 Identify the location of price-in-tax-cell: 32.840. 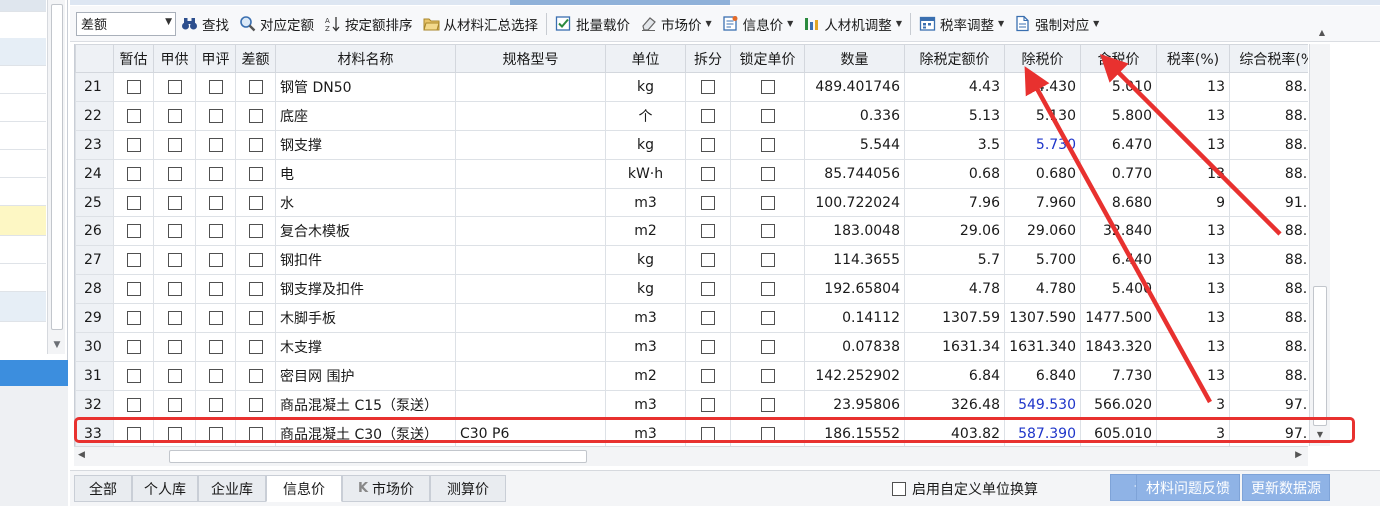
(1118, 231).